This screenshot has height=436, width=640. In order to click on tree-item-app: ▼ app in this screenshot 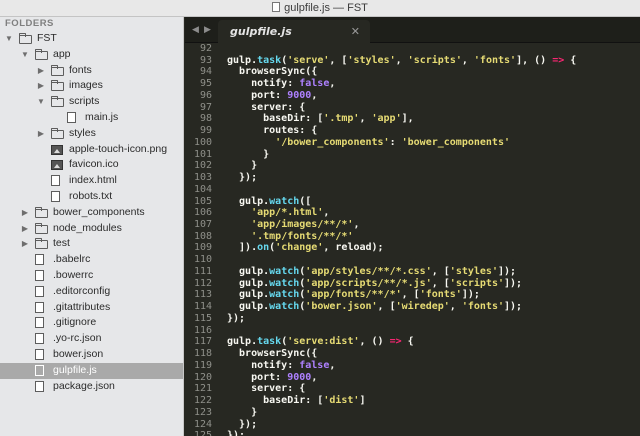, I will do `click(91, 55)`.